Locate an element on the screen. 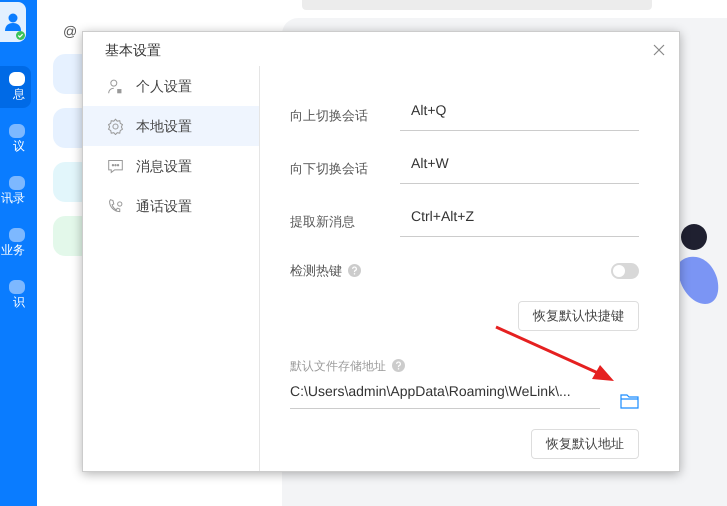 This screenshot has width=727, height=506. sidebar-item: 业务 is located at coordinates (15, 243).